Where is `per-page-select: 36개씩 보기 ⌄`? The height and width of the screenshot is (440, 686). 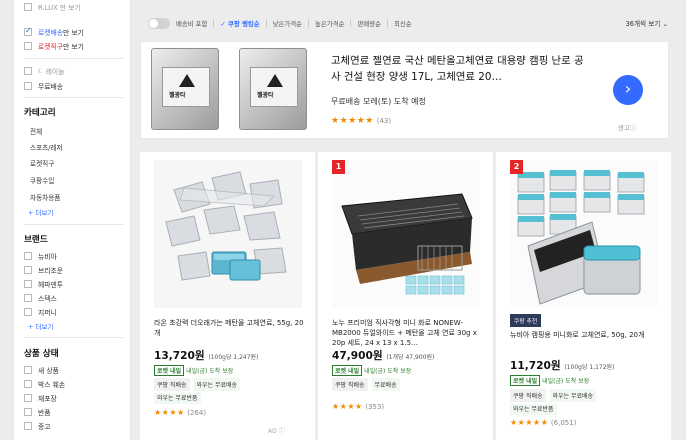
per-page-select: 36개씩 보기 ⌄ is located at coordinates (647, 23).